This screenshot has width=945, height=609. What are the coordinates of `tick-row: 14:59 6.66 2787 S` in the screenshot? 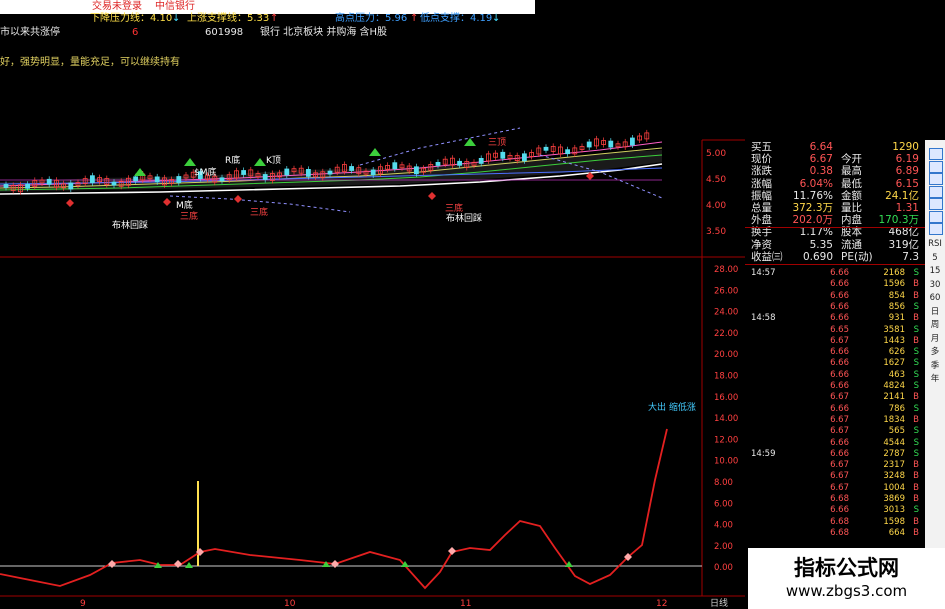 It's located at (835, 454).